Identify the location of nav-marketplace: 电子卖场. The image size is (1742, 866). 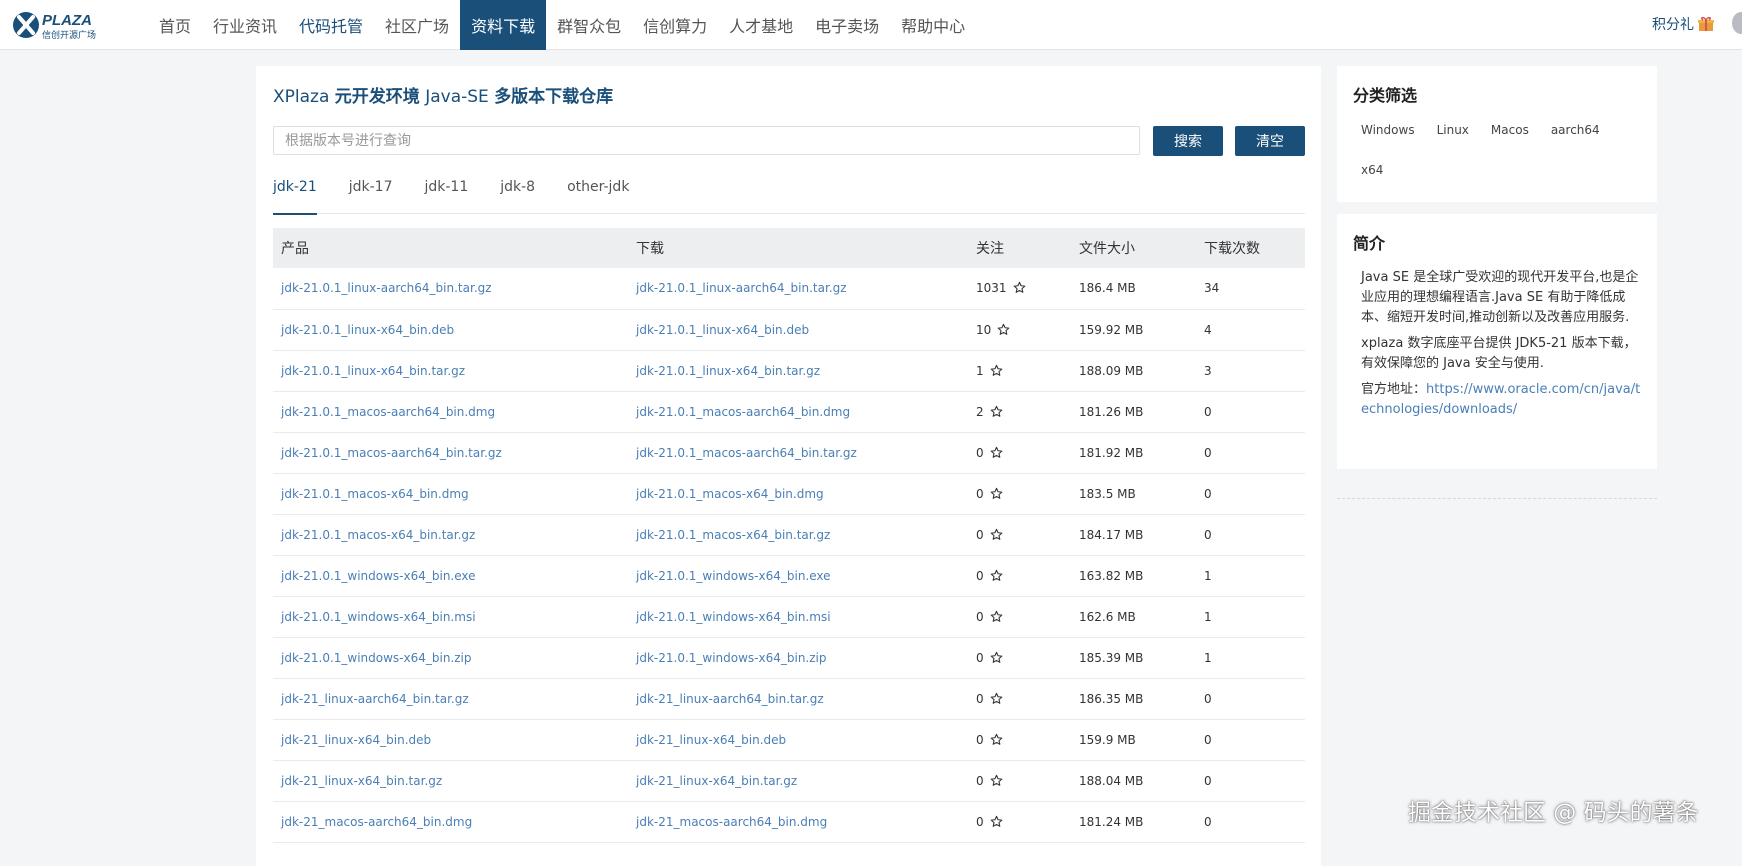
(847, 25).